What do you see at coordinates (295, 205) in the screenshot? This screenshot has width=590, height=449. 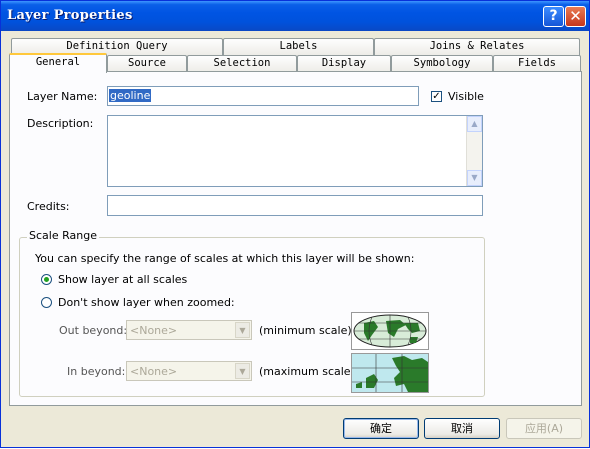 I see `credits-input` at bounding box center [295, 205].